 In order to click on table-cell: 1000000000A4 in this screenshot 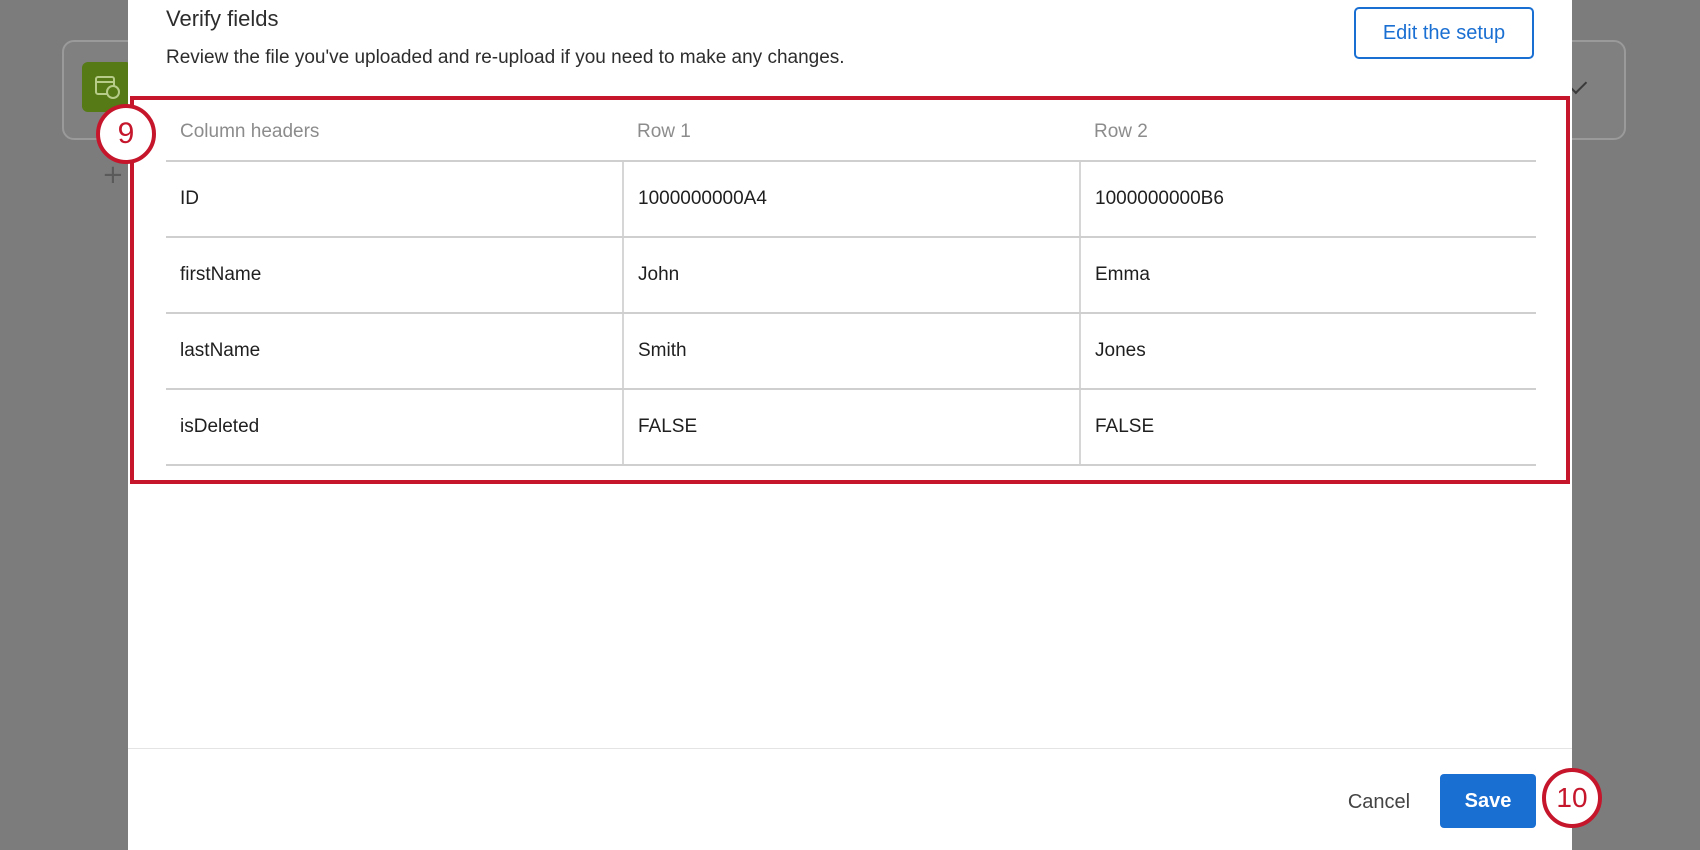, I will do `click(851, 199)`.